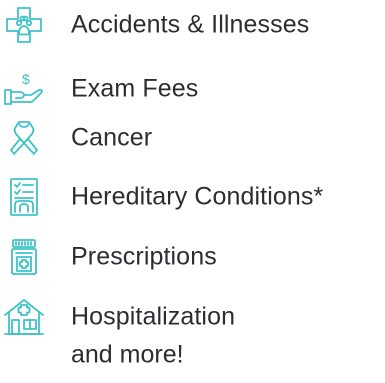  What do you see at coordinates (197, 196) in the screenshot?
I see `coverage-label-hereditary-conditions: Hereditary Conditions*` at bounding box center [197, 196].